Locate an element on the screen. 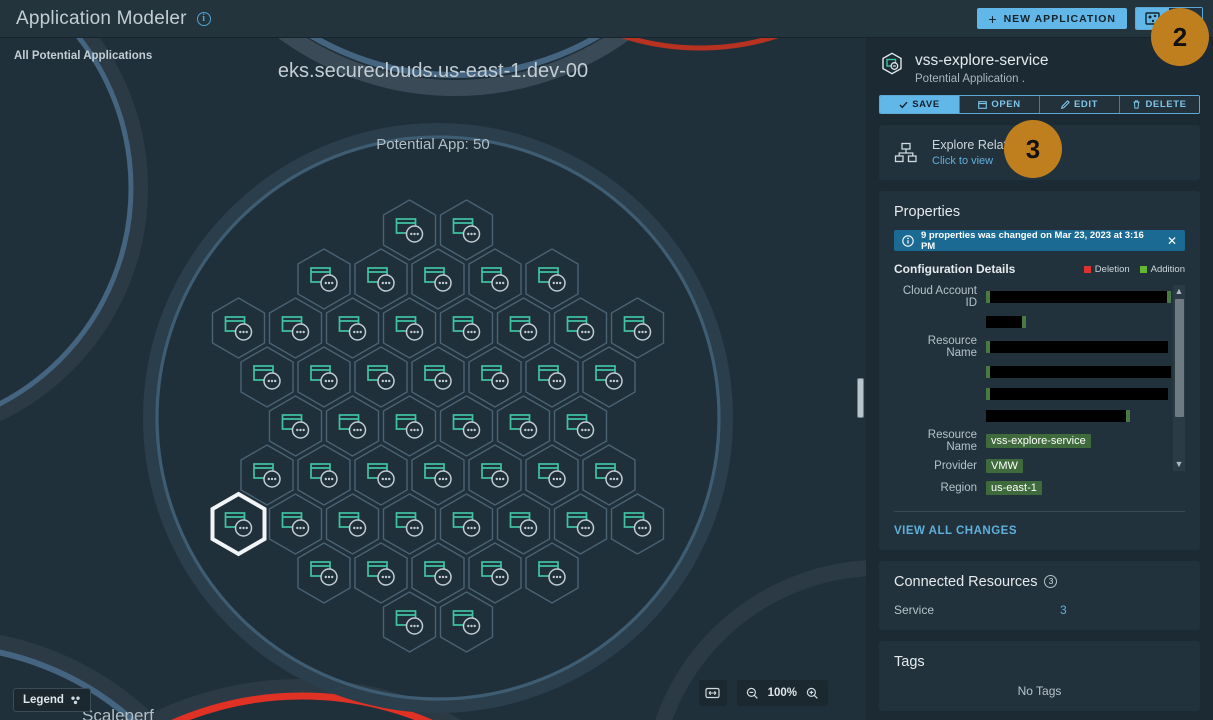  check-icon is located at coordinates (903, 104).